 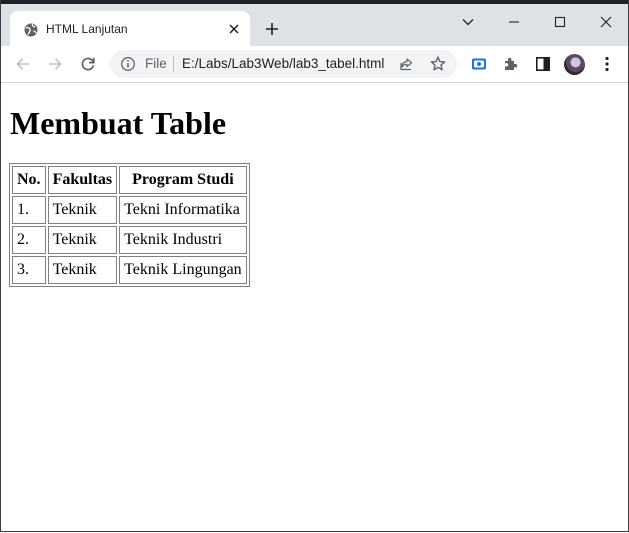 I want to click on cast-icon, so click(x=479, y=64).